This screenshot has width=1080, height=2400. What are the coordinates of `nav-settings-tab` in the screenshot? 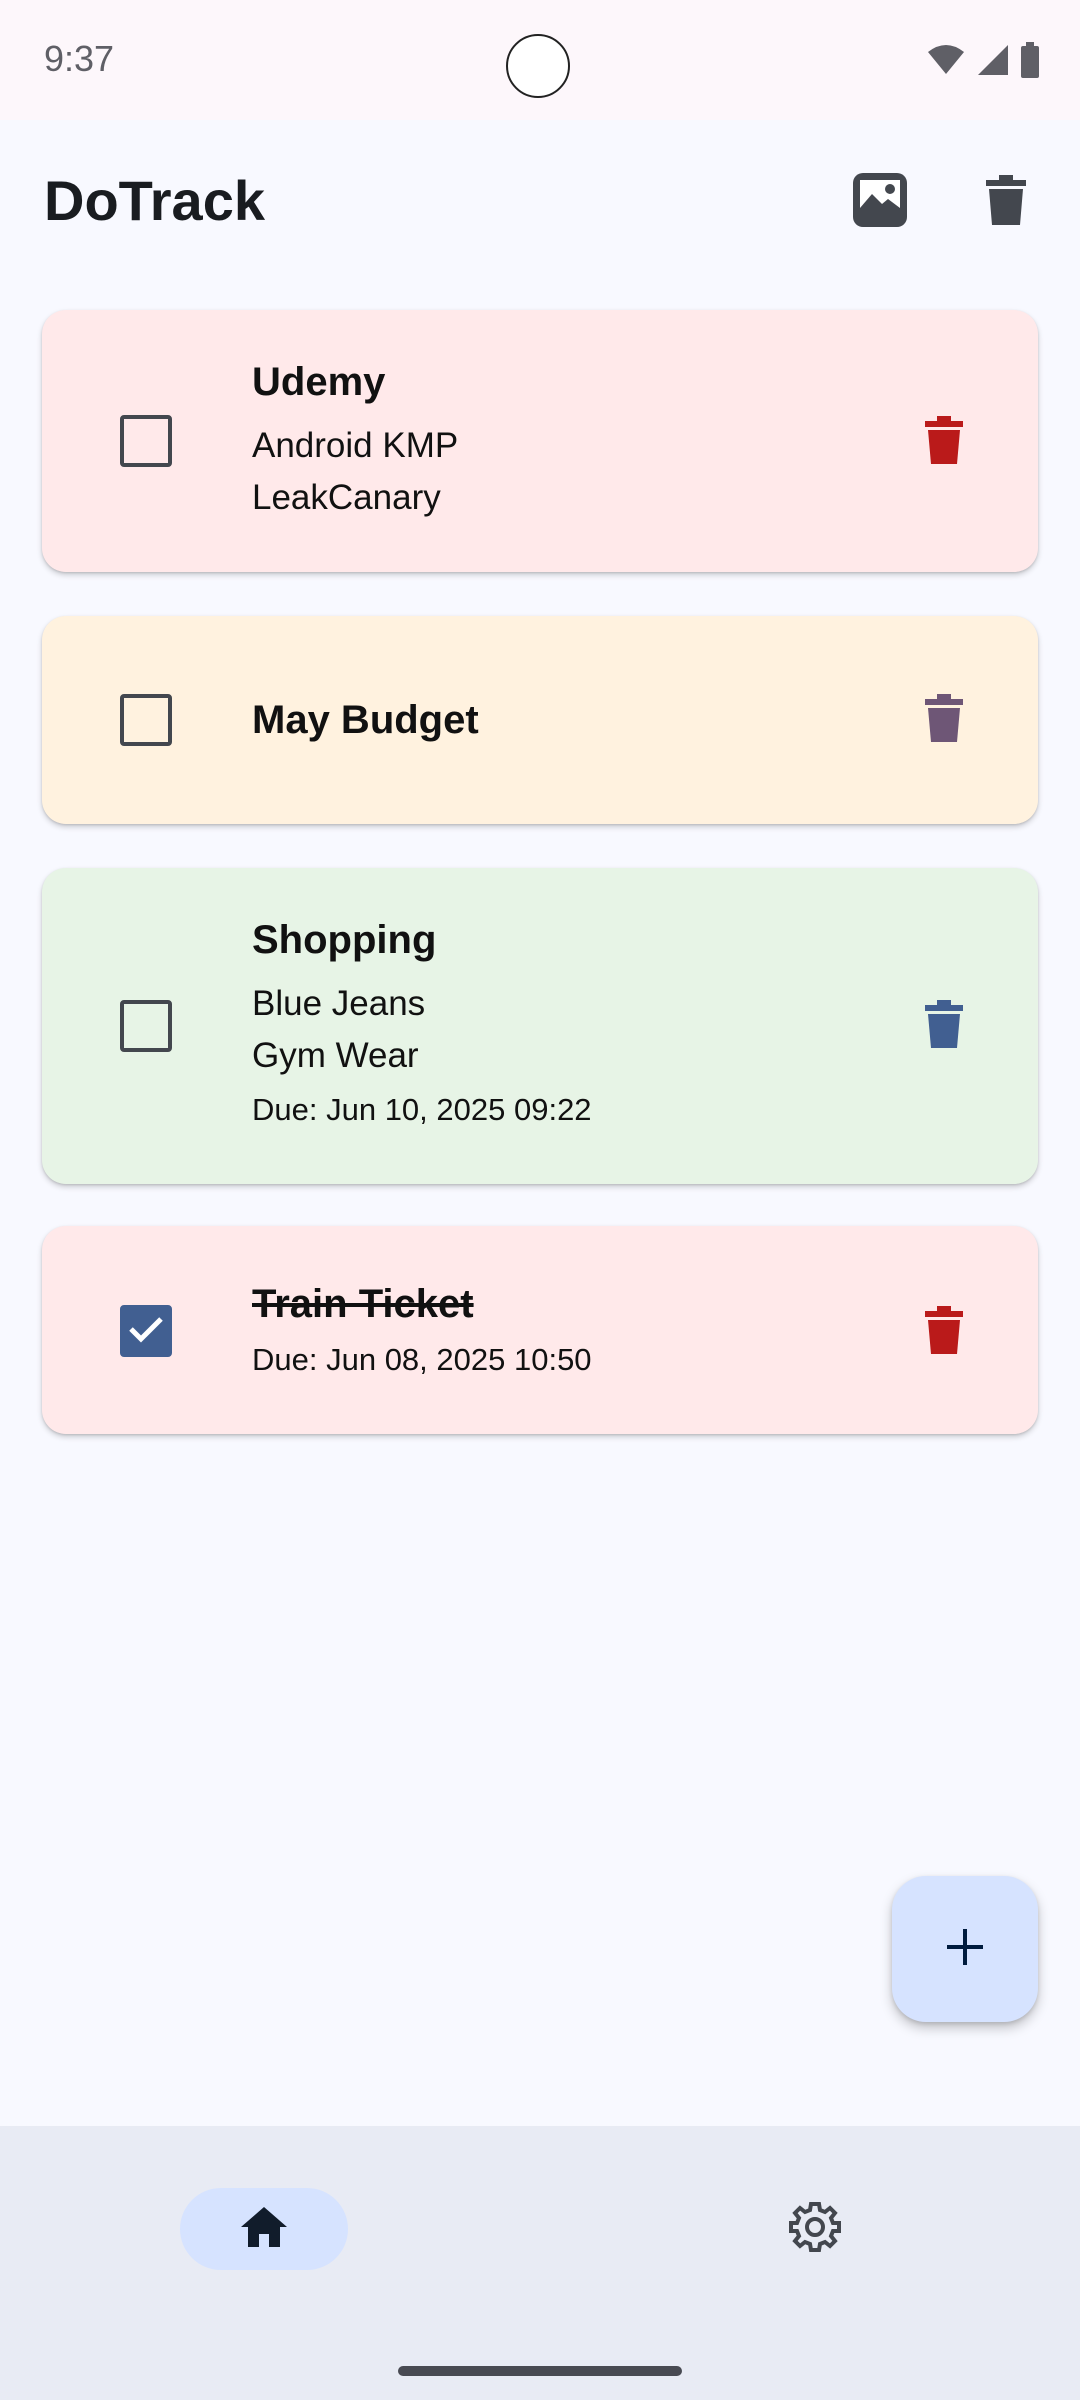 It's located at (815, 2229).